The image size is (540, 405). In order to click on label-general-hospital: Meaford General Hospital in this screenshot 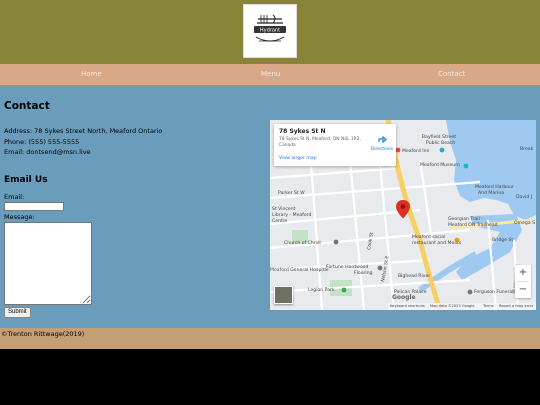, I will do `click(299, 270)`.